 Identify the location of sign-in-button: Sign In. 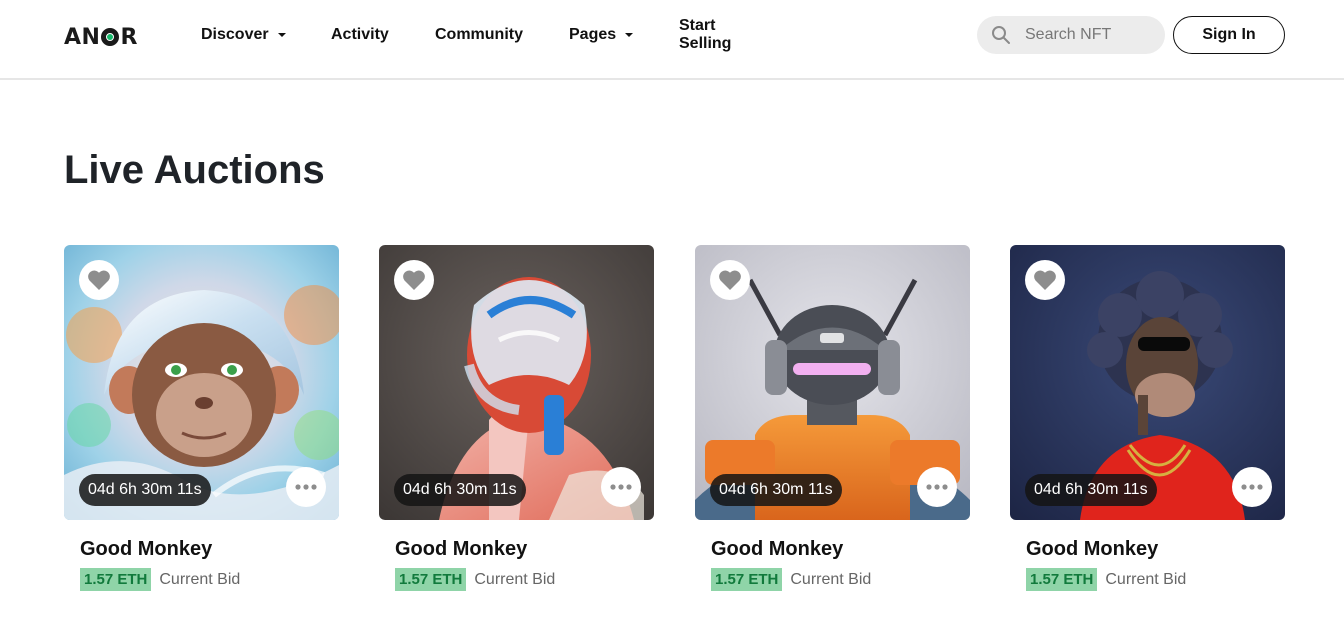
(1229, 35).